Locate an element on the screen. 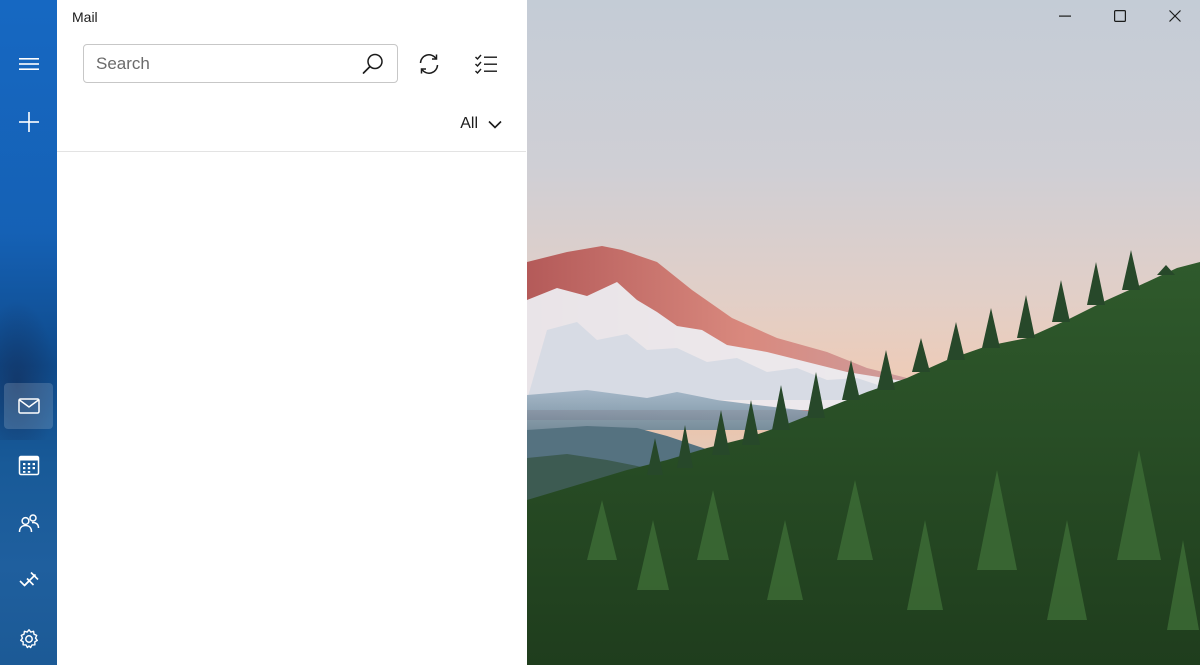 The image size is (1200, 665). filter-label: All is located at coordinates (469, 123).